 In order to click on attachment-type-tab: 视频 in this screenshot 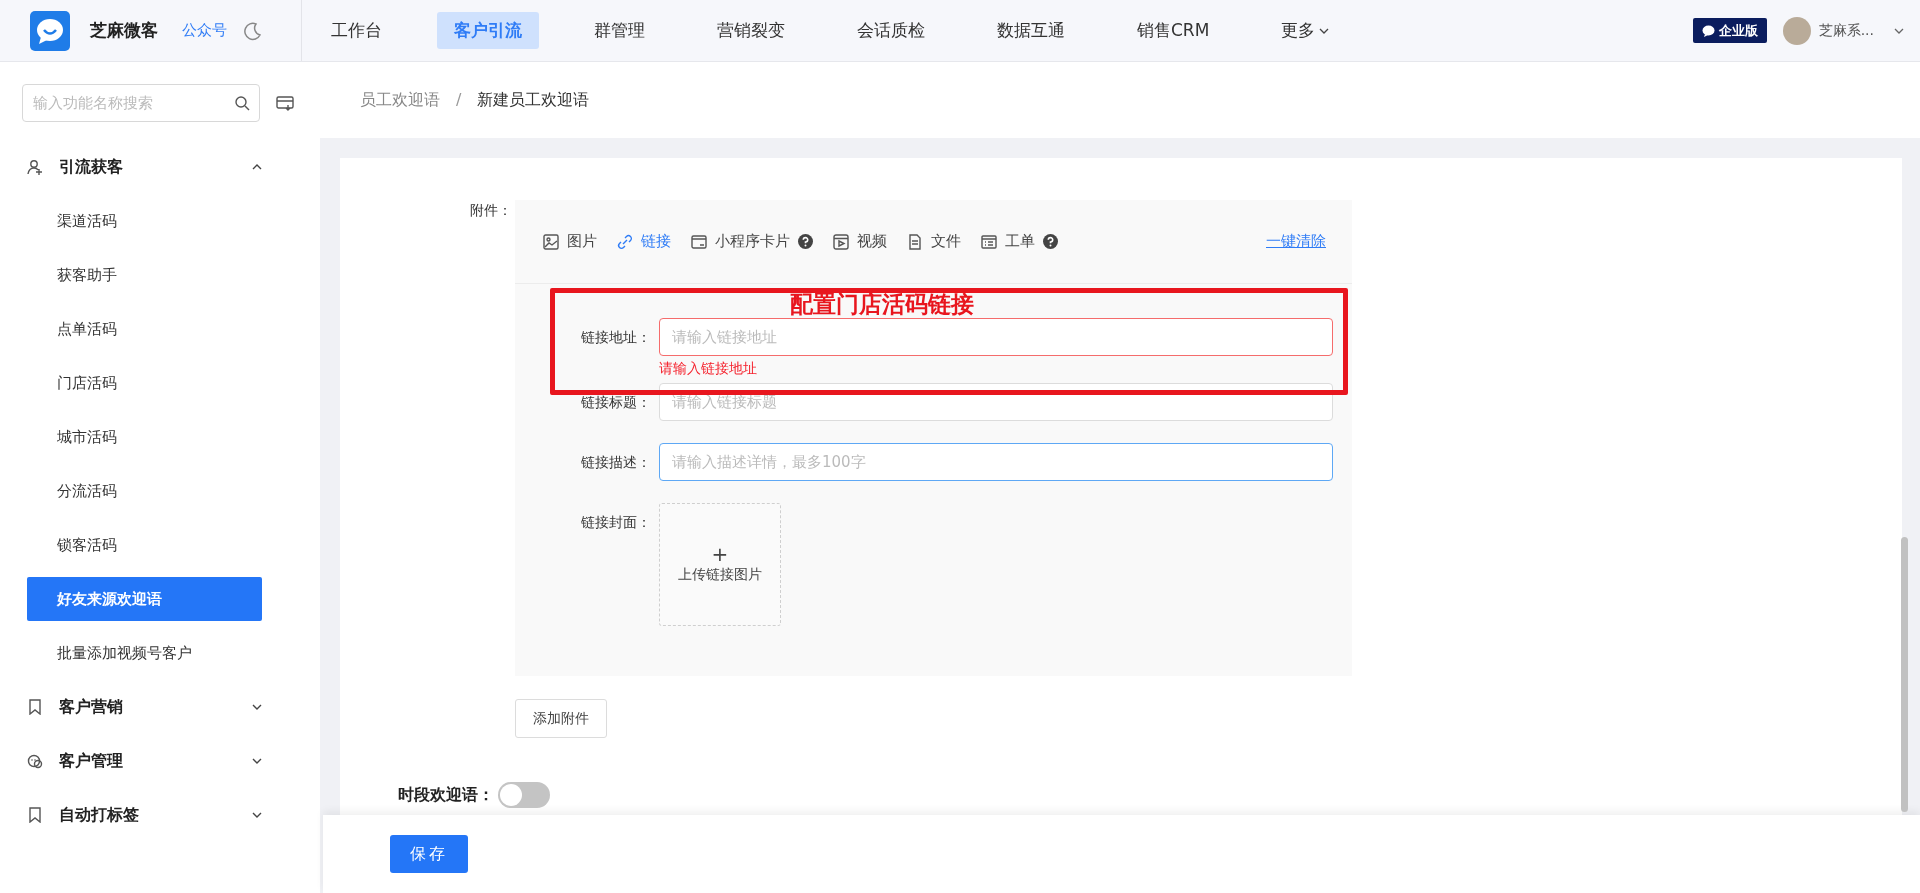, I will do `click(860, 241)`.